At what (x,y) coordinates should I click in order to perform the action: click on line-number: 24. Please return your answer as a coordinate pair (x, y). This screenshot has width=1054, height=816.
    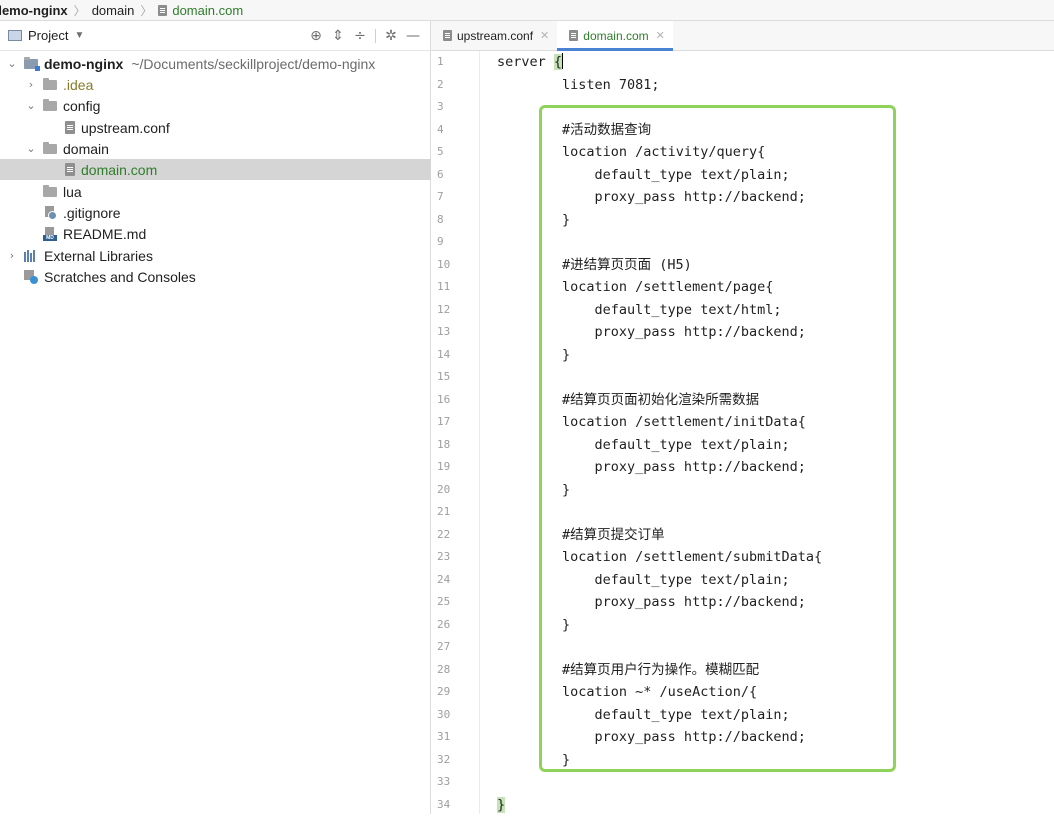
    Looking at the image, I should click on (451, 580).